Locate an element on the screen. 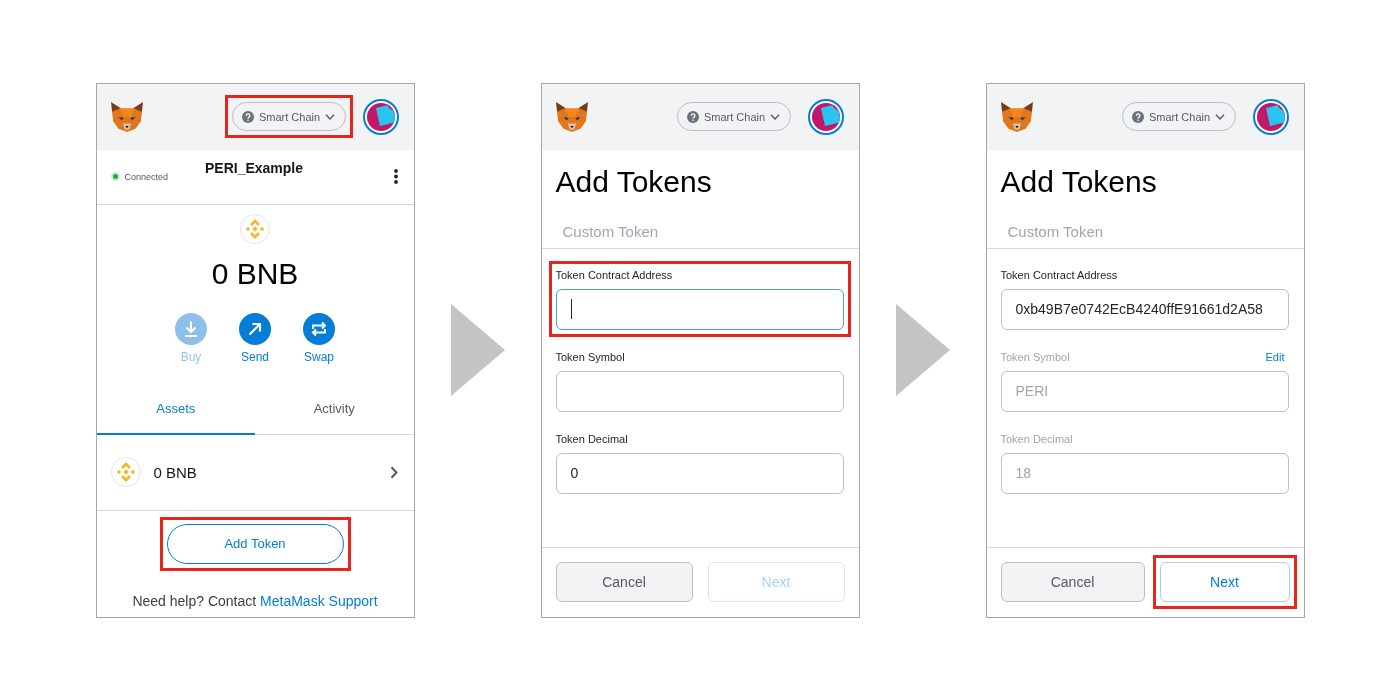 Image resolution: width=1400 pixels, height=700 pixels. asset-list-item: 0 BNB is located at coordinates (255, 472).